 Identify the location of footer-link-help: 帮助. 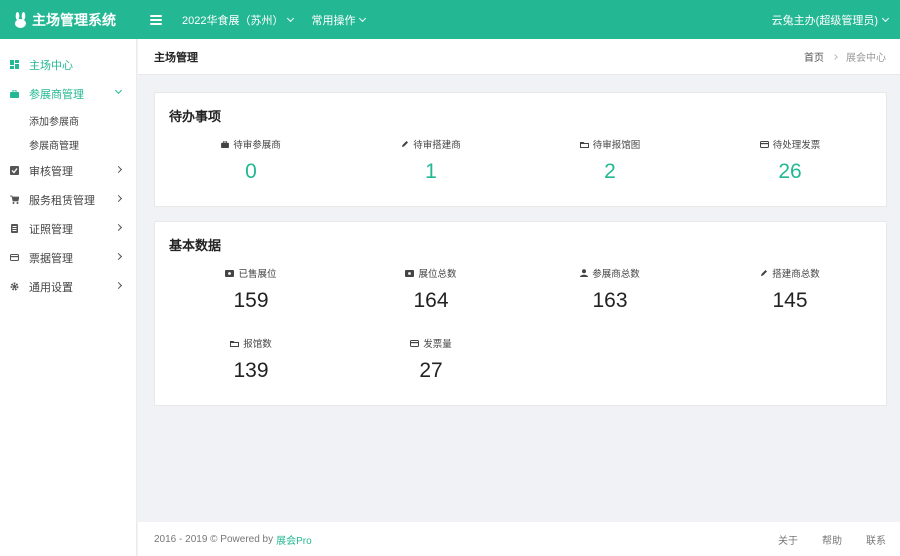
(832, 539).